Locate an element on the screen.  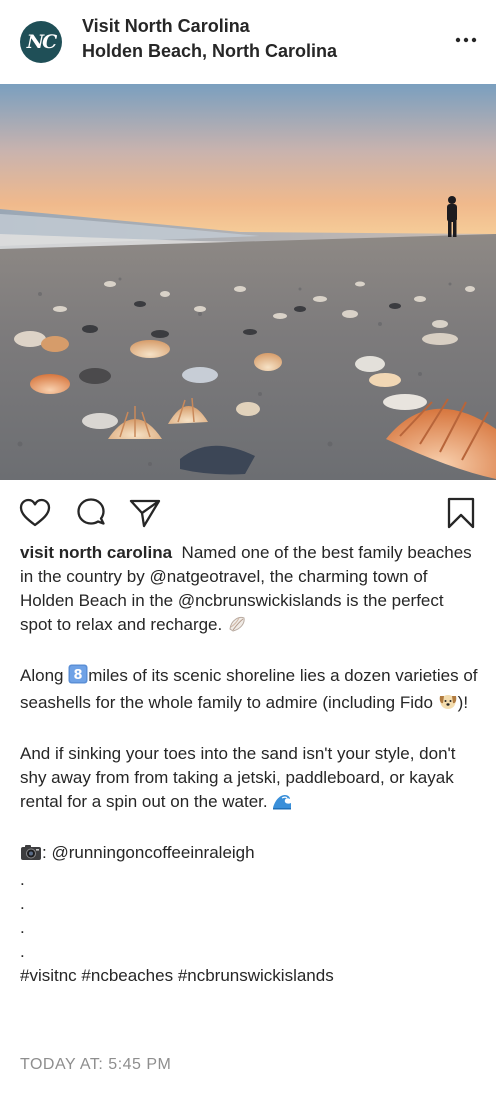
caption-text-2a: Along is located at coordinates (42, 675).